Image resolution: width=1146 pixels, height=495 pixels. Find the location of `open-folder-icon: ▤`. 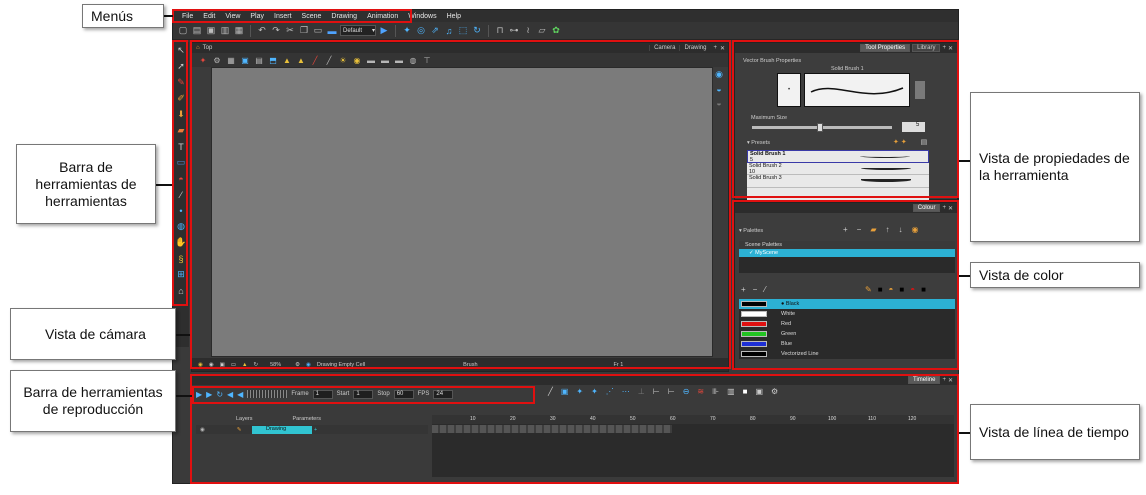

open-folder-icon: ▤ is located at coordinates (197, 31).